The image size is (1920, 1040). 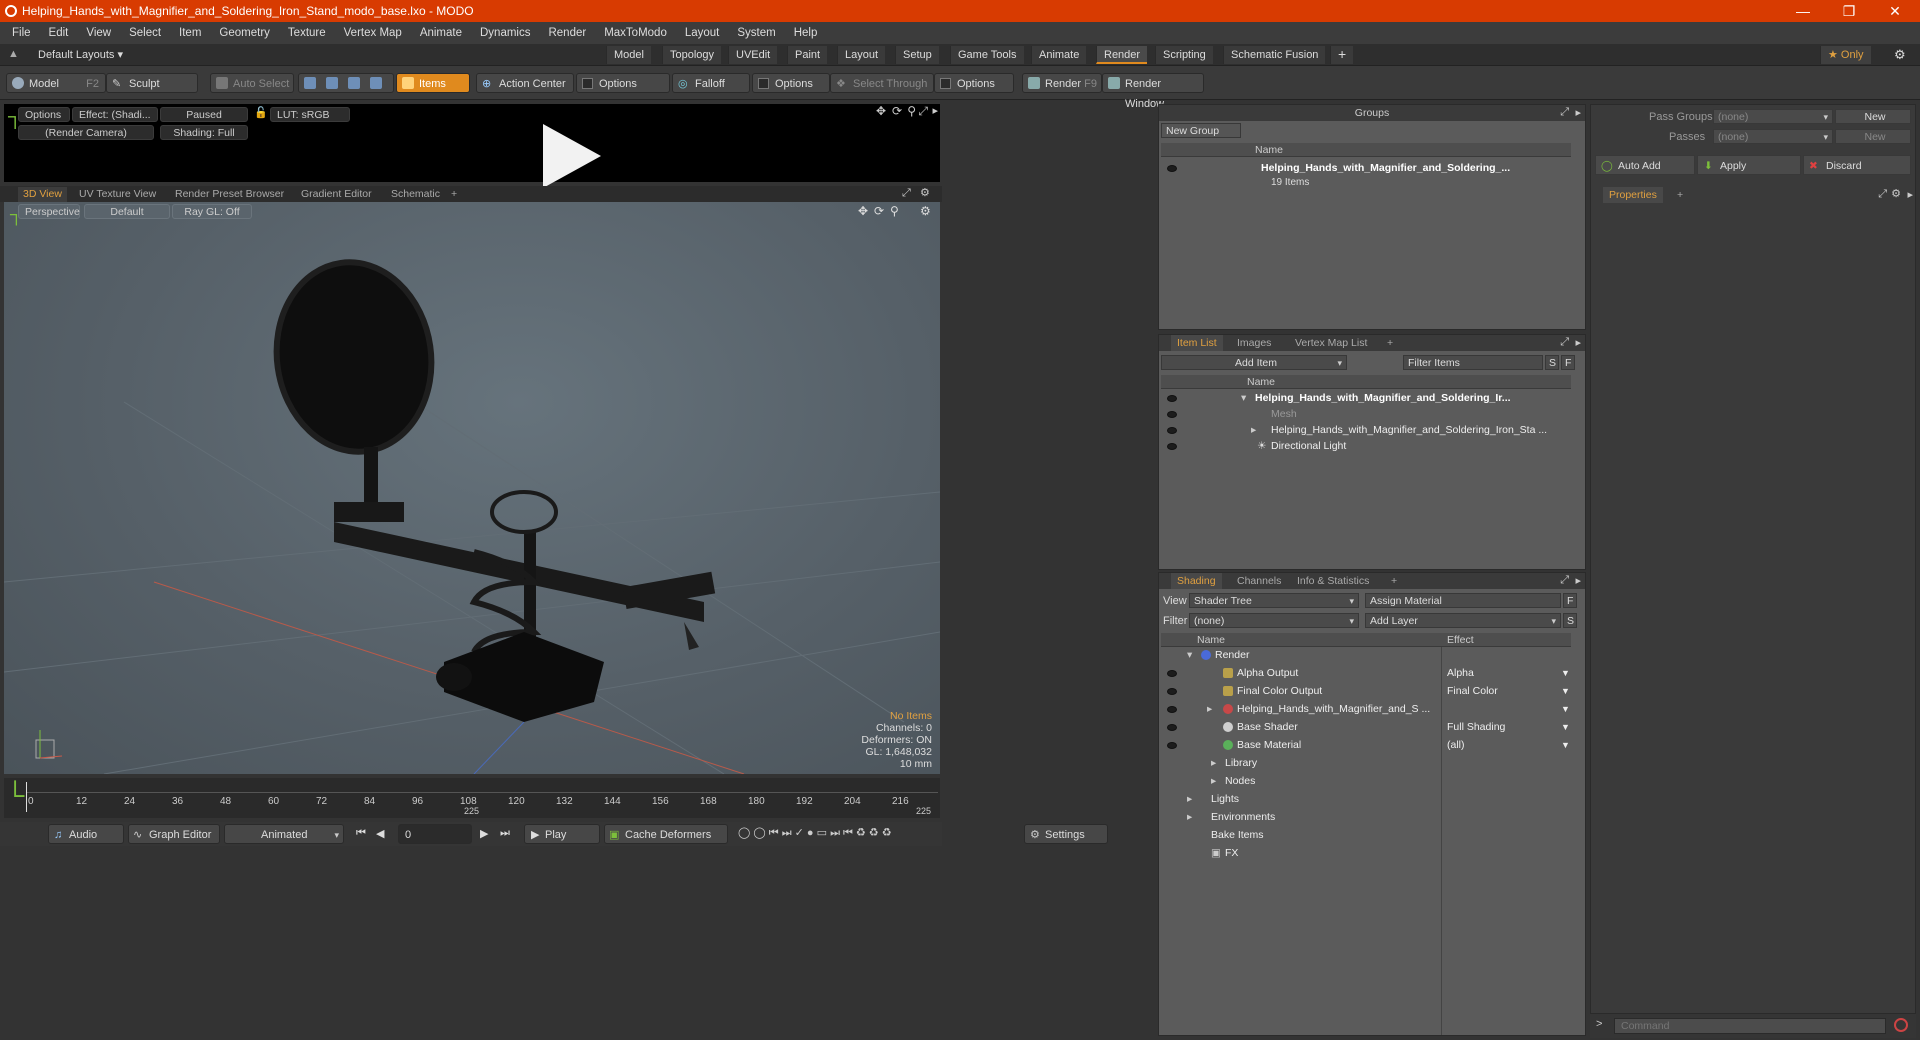 I want to click on new-pass-group-button: New, so click(x=1873, y=116).